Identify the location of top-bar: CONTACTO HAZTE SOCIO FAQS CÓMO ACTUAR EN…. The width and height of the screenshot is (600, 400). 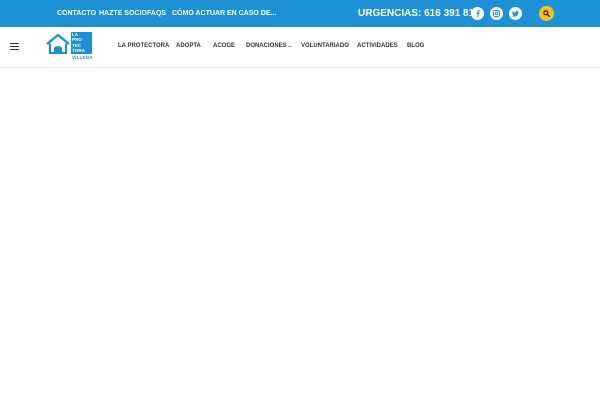
(300, 13).